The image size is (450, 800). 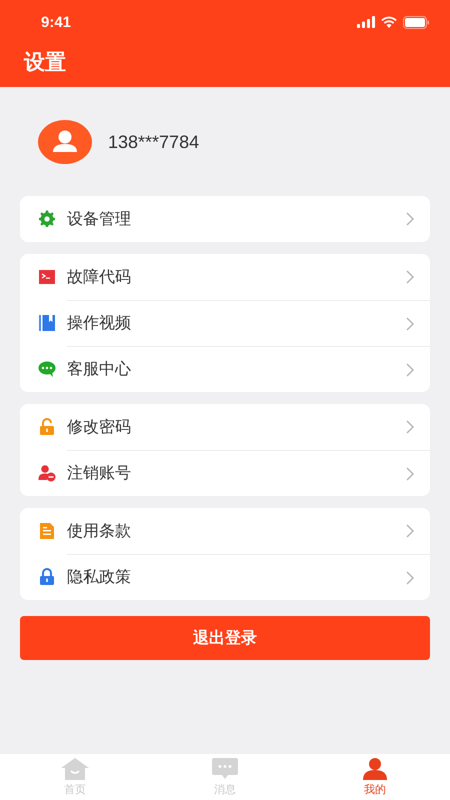 I want to click on settings-item: 注销账号, so click(x=225, y=473).